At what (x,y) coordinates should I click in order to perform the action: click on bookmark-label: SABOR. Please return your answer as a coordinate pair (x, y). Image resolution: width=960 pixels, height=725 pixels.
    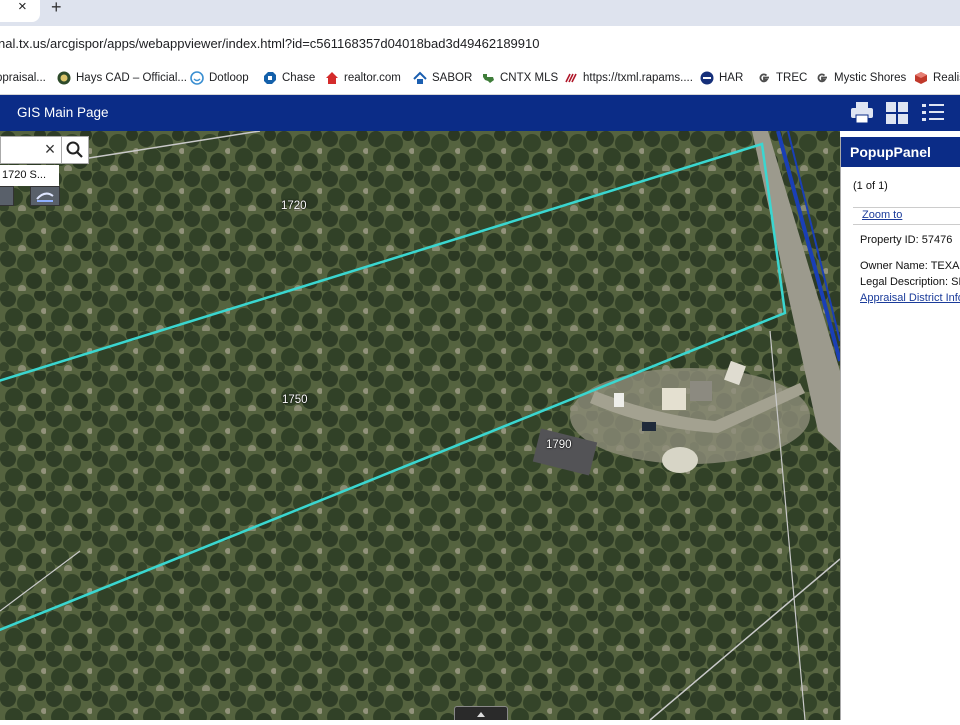
    Looking at the image, I should click on (452, 78).